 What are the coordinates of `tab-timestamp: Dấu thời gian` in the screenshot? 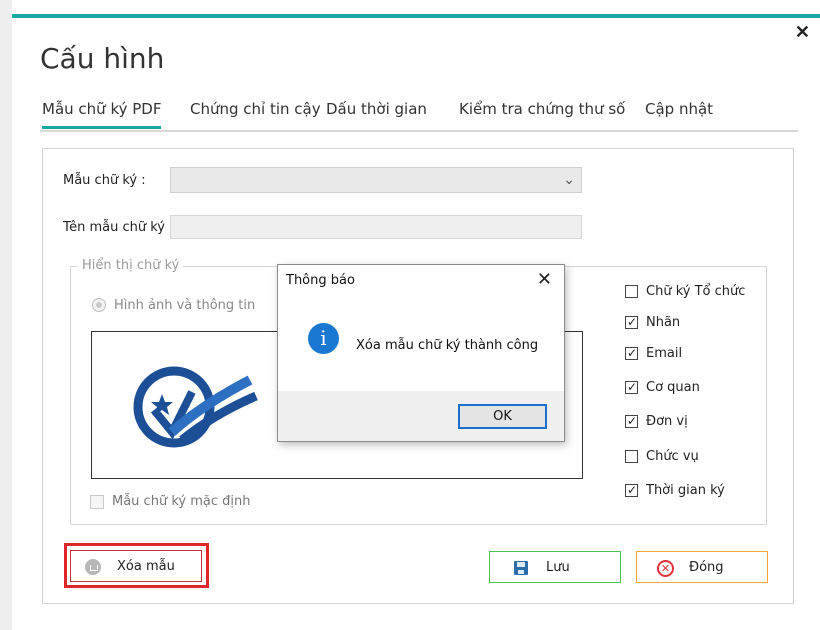 It's located at (376, 109).